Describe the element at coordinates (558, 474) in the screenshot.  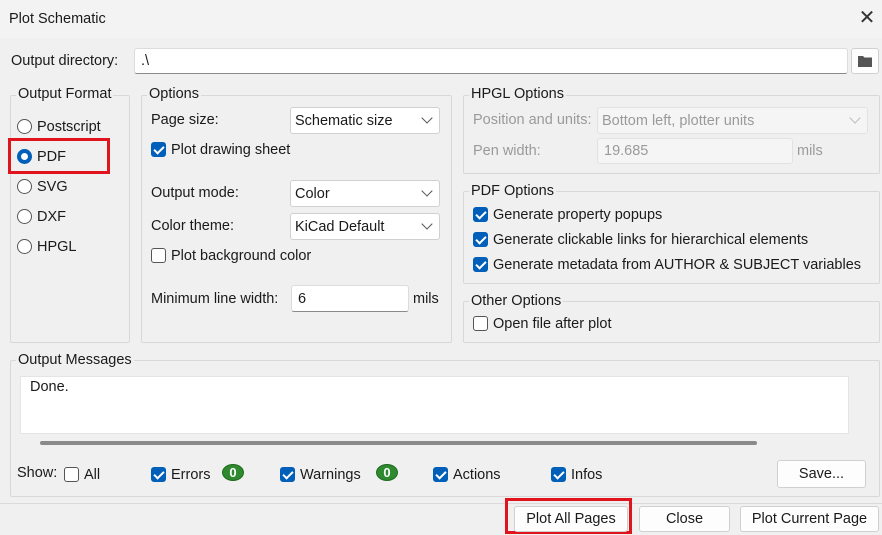
I see `show-infos-checkbox` at that location.